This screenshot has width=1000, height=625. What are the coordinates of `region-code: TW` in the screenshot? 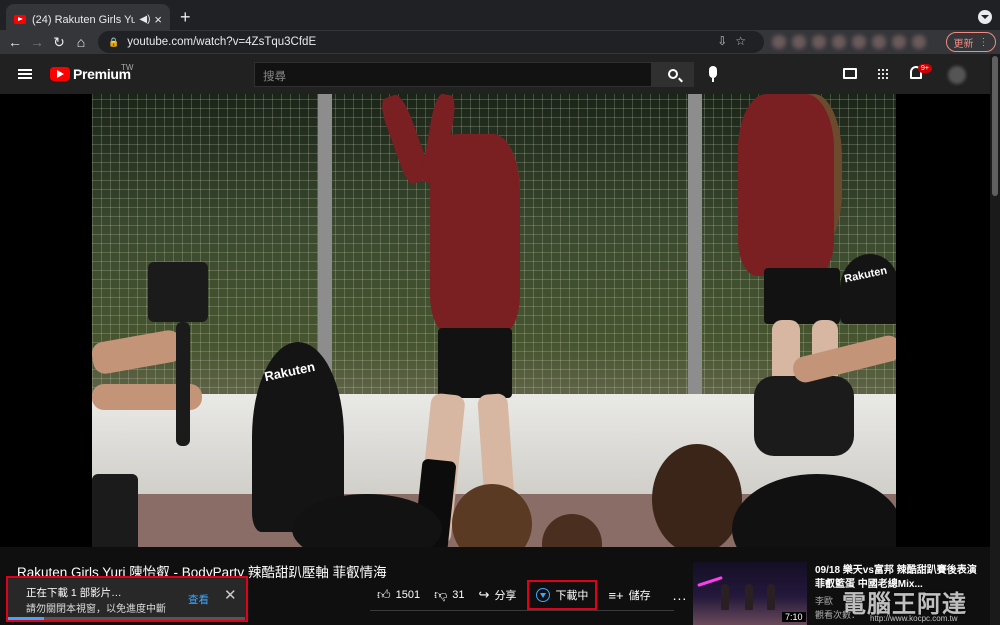 It's located at (127, 67).